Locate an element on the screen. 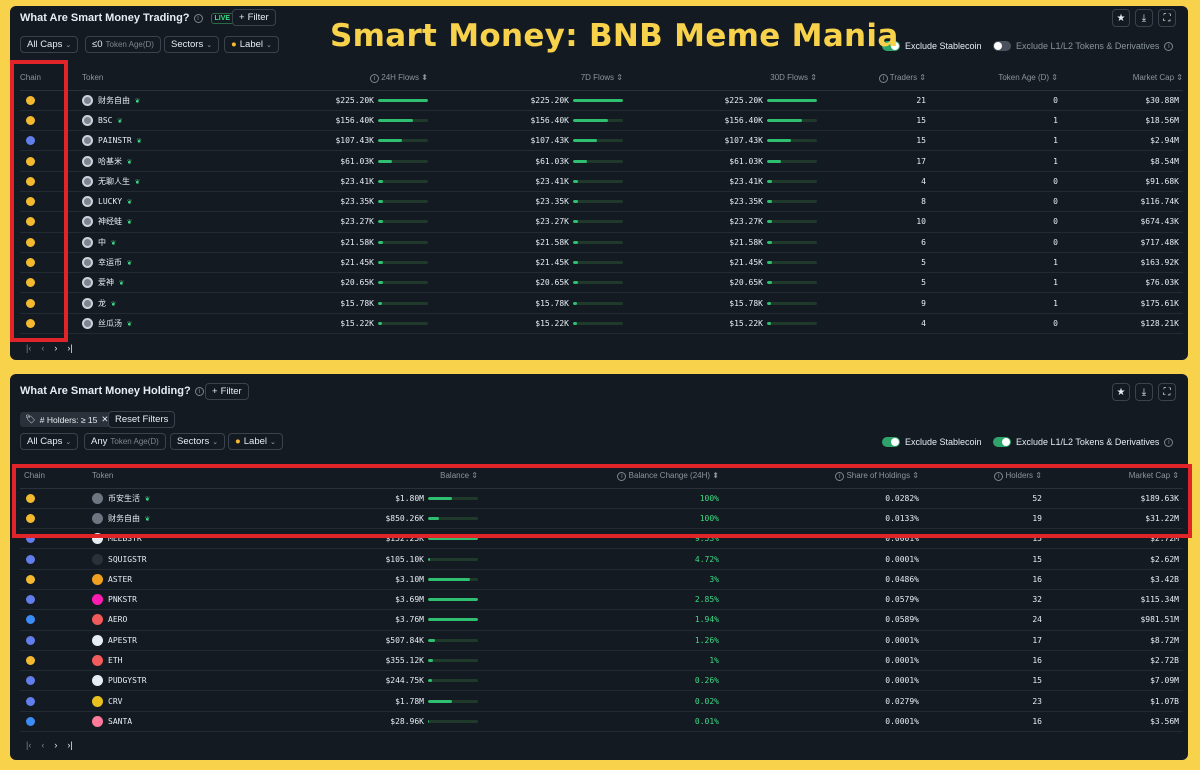 The image size is (1200, 770). token-cell: 爱神 ❦ is located at coordinates (157, 283).